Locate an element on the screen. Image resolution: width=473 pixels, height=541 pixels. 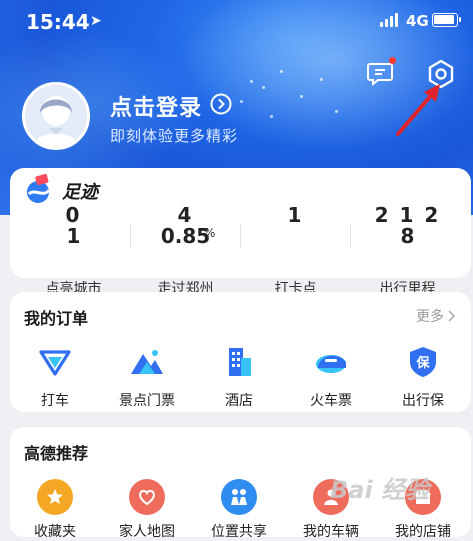
order-item-label: 景点门票 is located at coordinates (147, 401).